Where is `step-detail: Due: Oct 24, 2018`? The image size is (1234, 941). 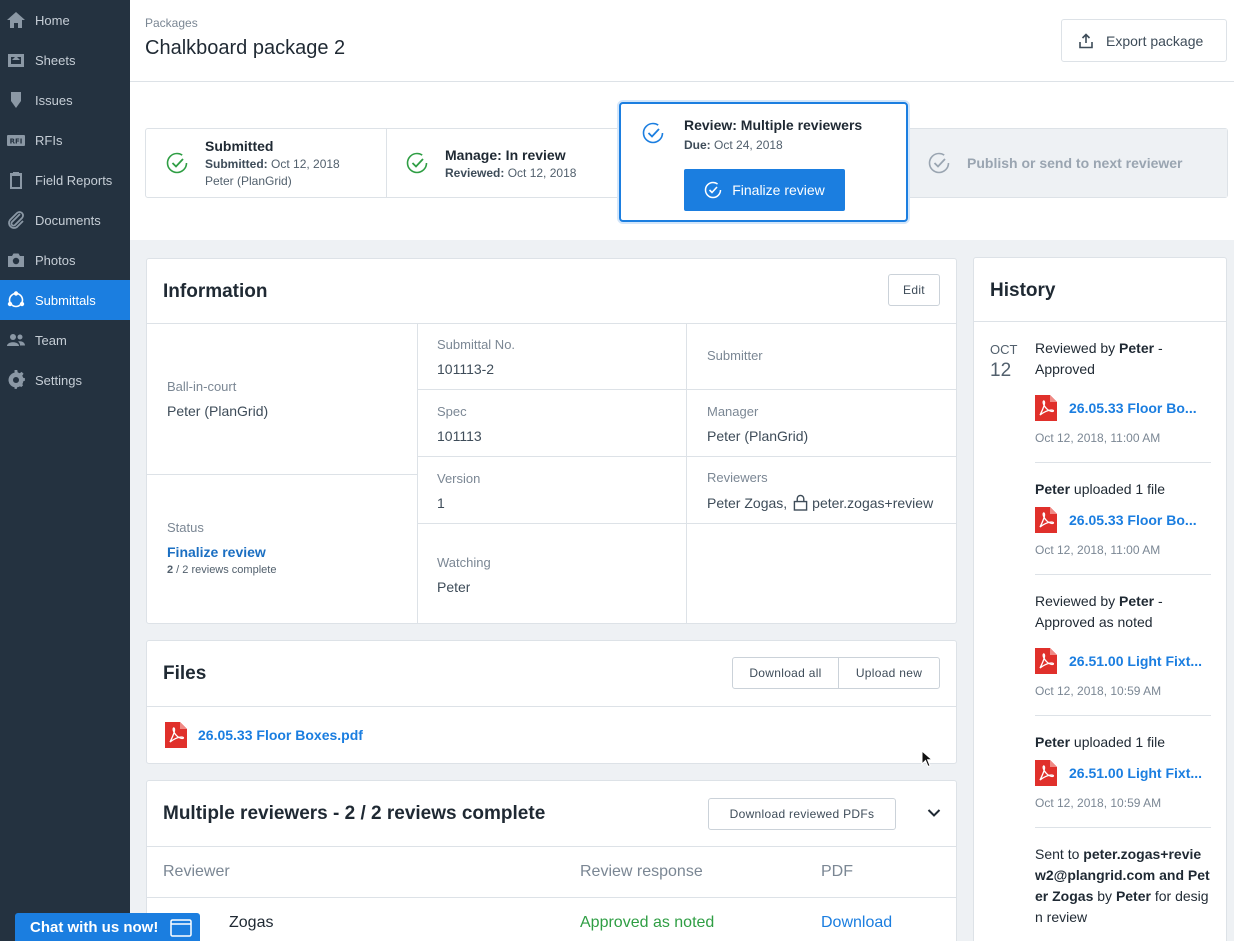
step-detail: Due: Oct 24, 2018 is located at coordinates (733, 145).